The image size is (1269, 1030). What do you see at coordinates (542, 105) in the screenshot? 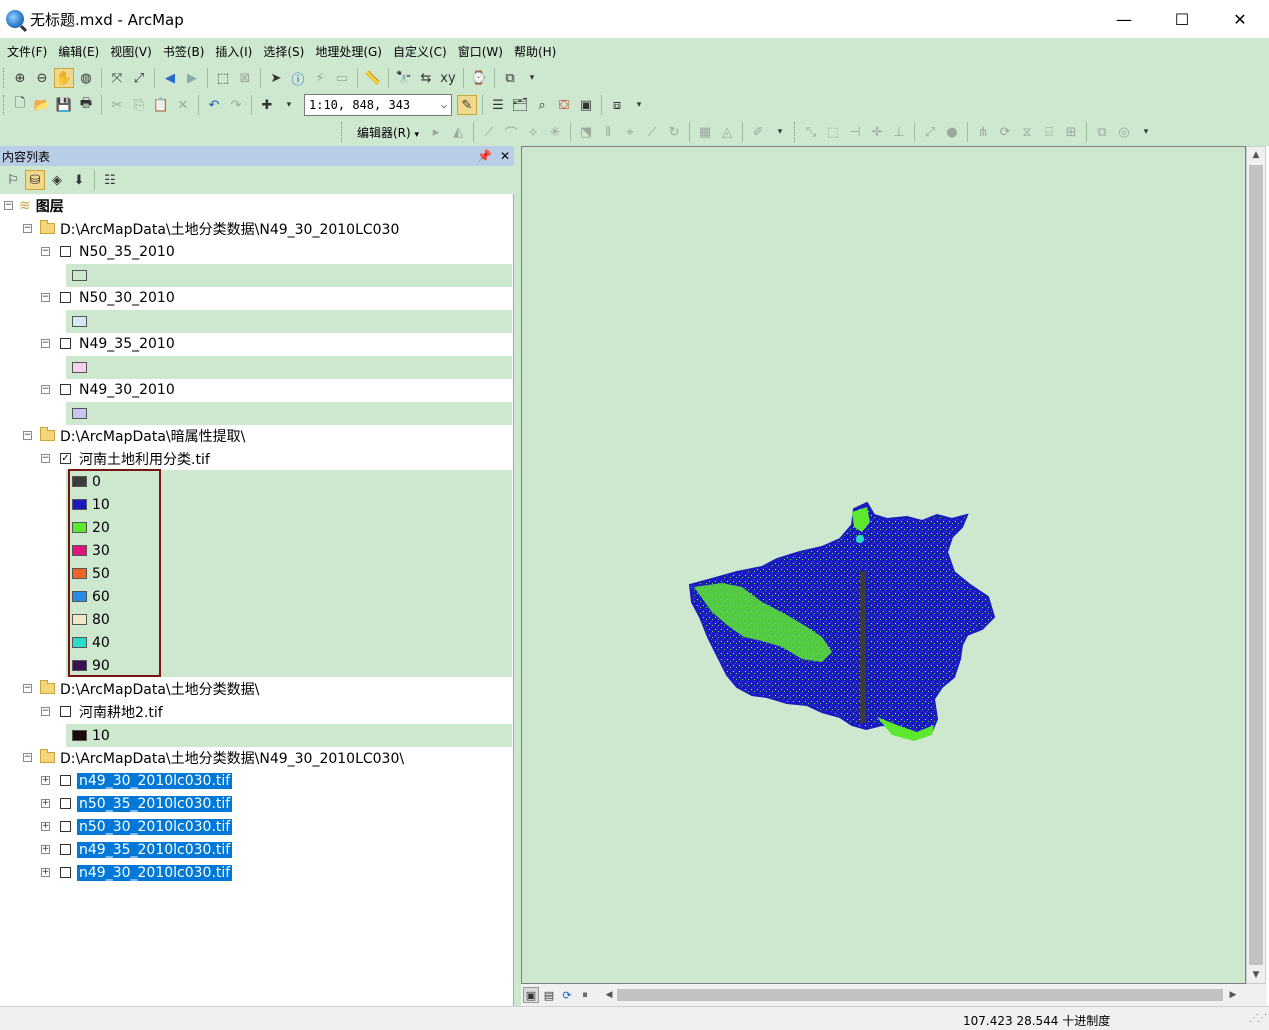
I see `search-window-icon: ⌕` at bounding box center [542, 105].